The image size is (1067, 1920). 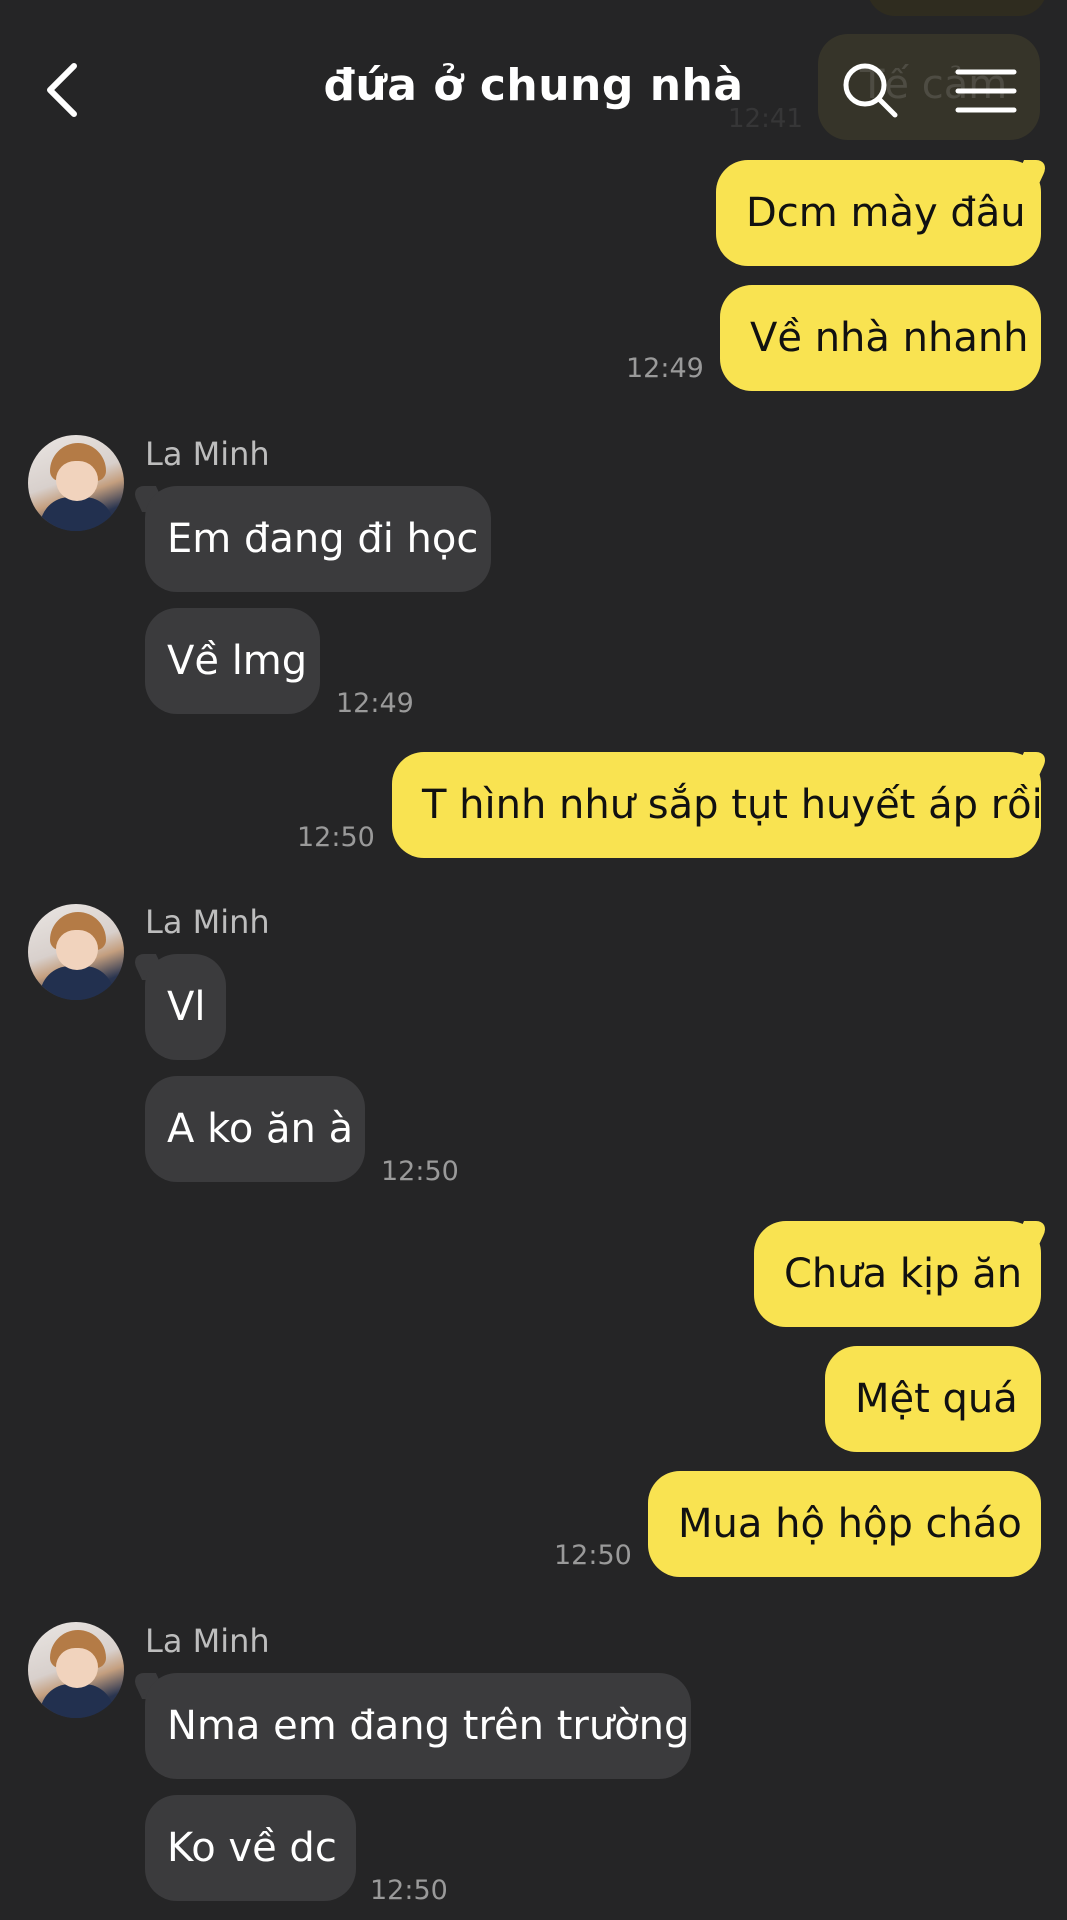 I want to click on chat-header: Tế cảm 12:41 đứa ở chung nhà, so click(x=533, y=90).